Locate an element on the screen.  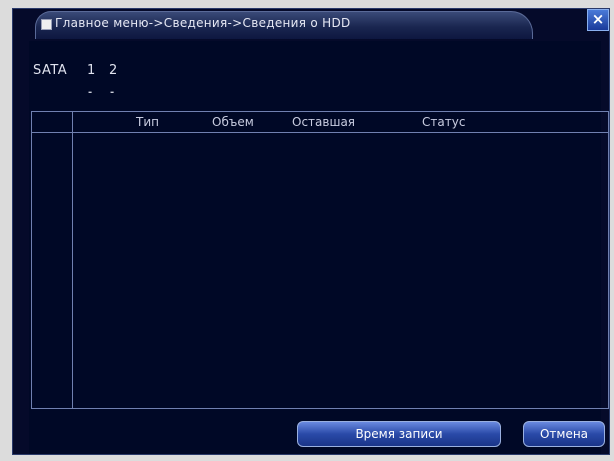
sata-port-1: 1 is located at coordinates (91, 70).